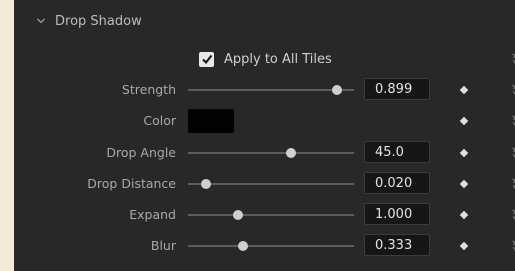  Describe the element at coordinates (141, 152) in the screenshot. I see `drop-angle-label: Drop Angle` at that location.